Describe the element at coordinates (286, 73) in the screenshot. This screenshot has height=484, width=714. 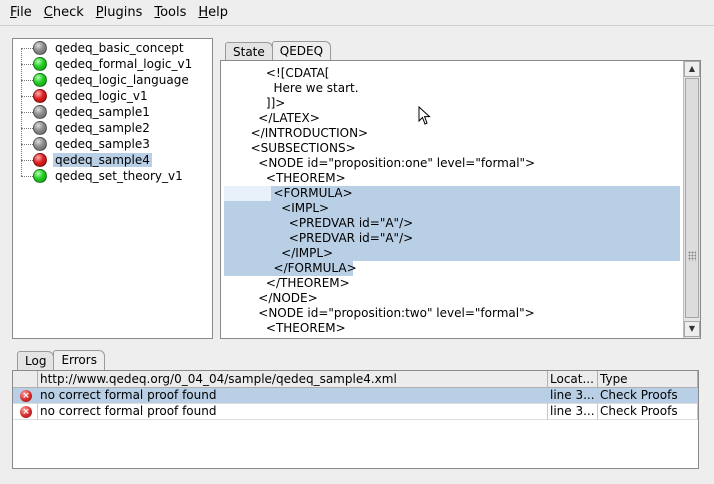
I see `code-line: <![CDATA[` at that location.